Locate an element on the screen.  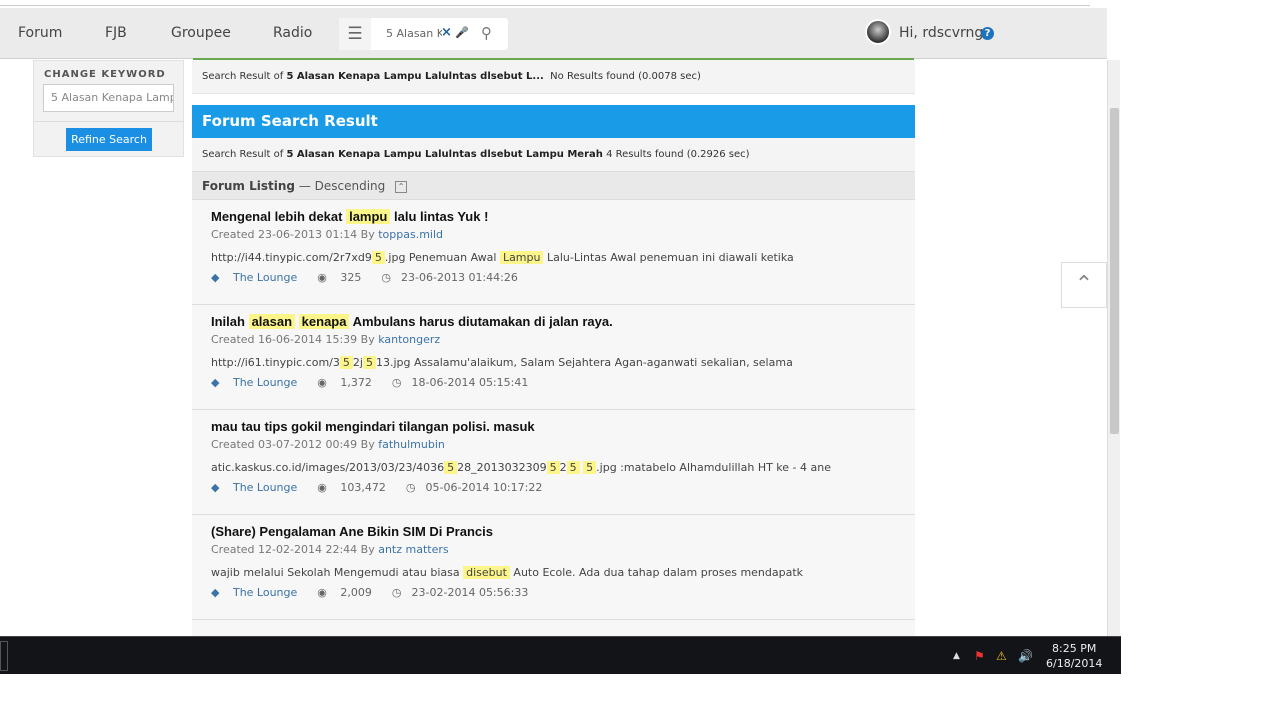
view-count: 325 is located at coordinates (351, 277).